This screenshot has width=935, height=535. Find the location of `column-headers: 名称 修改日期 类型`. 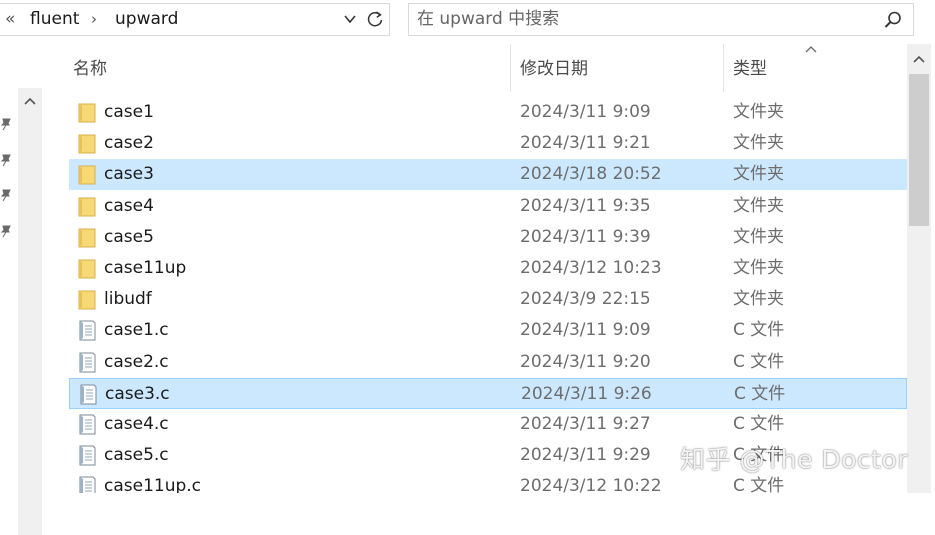

column-headers: 名称 修改日期 类型 is located at coordinates (475, 68).